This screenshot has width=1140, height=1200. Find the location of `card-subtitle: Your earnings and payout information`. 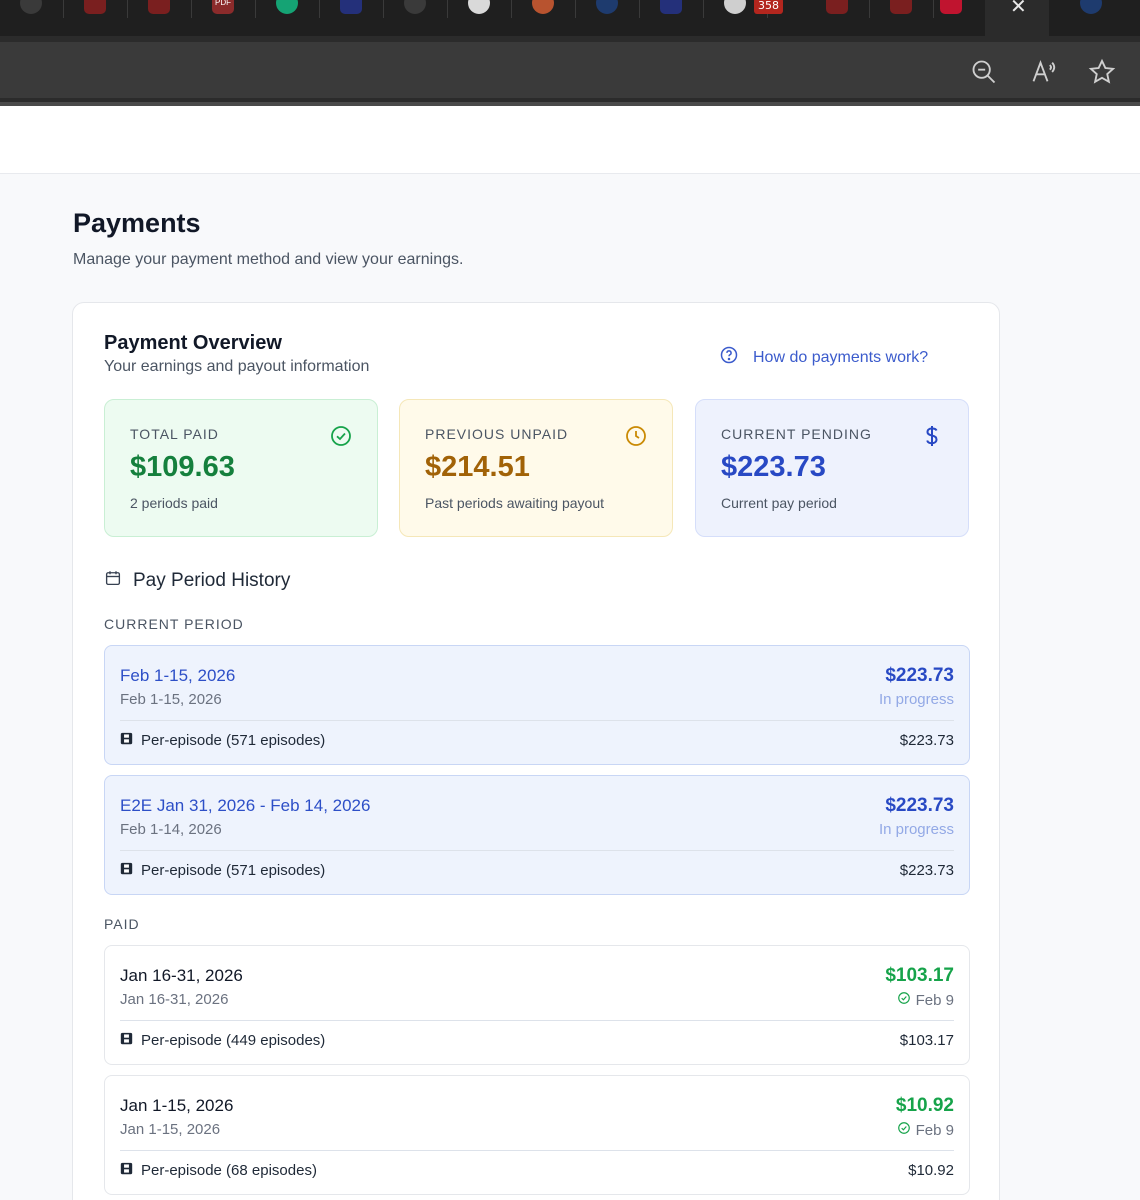

card-subtitle: Your earnings and payout information is located at coordinates (237, 366).